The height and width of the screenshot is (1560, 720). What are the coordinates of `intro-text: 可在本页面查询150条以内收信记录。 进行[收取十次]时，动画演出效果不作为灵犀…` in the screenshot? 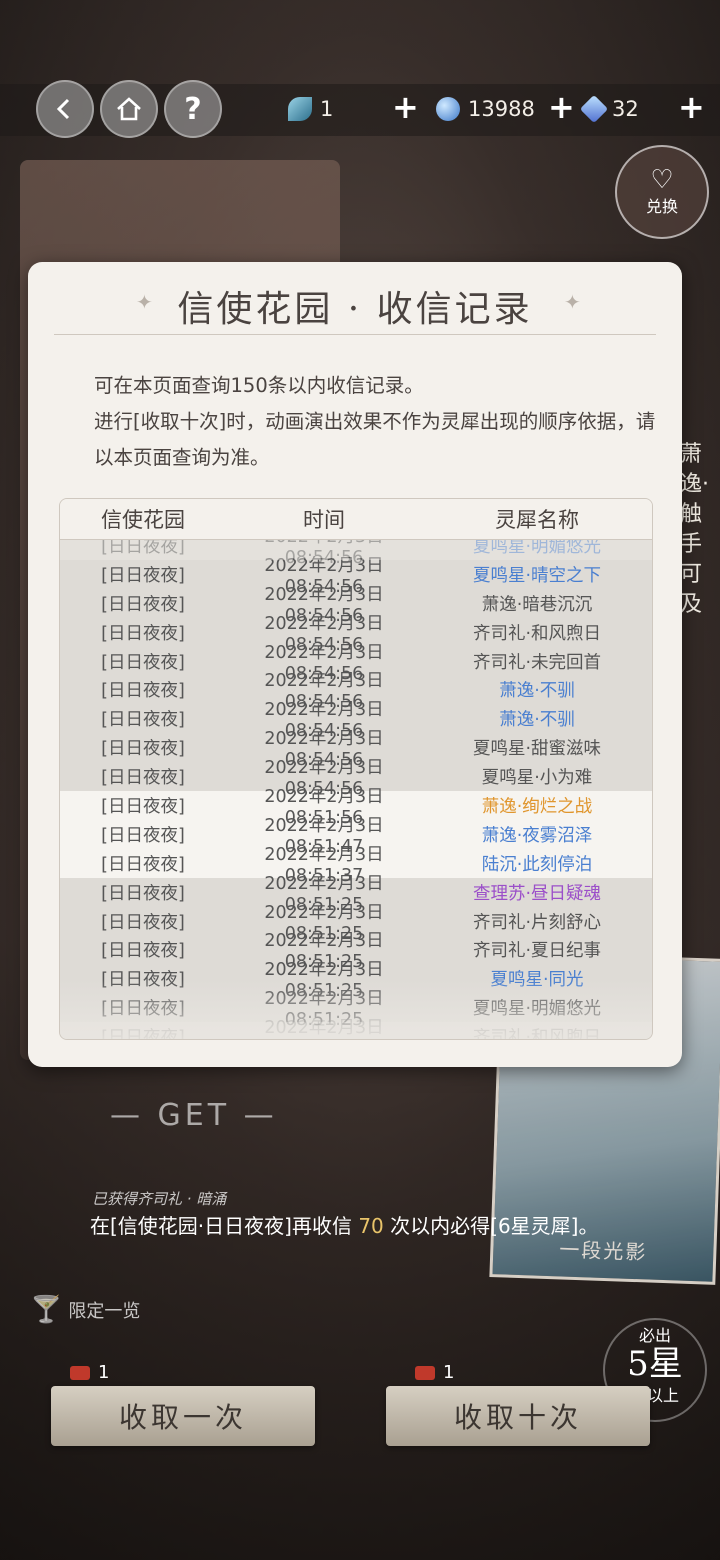 It's located at (379, 422).